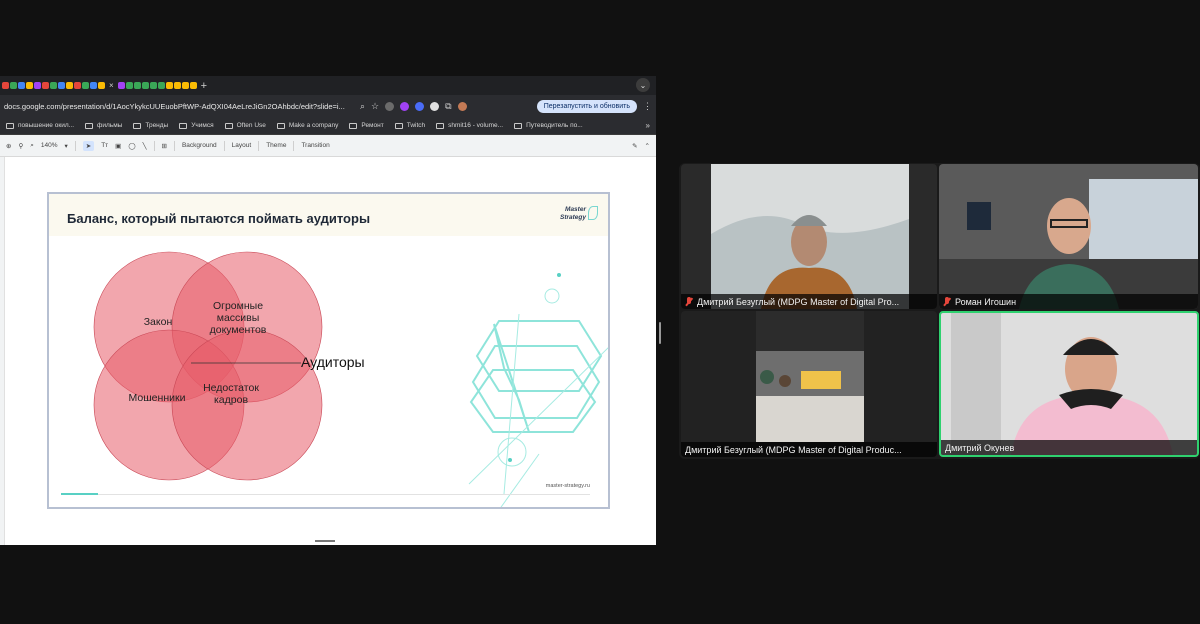 The image size is (1200, 624). Describe the element at coordinates (118, 146) in the screenshot. I see `image-icon: ▣` at that location.